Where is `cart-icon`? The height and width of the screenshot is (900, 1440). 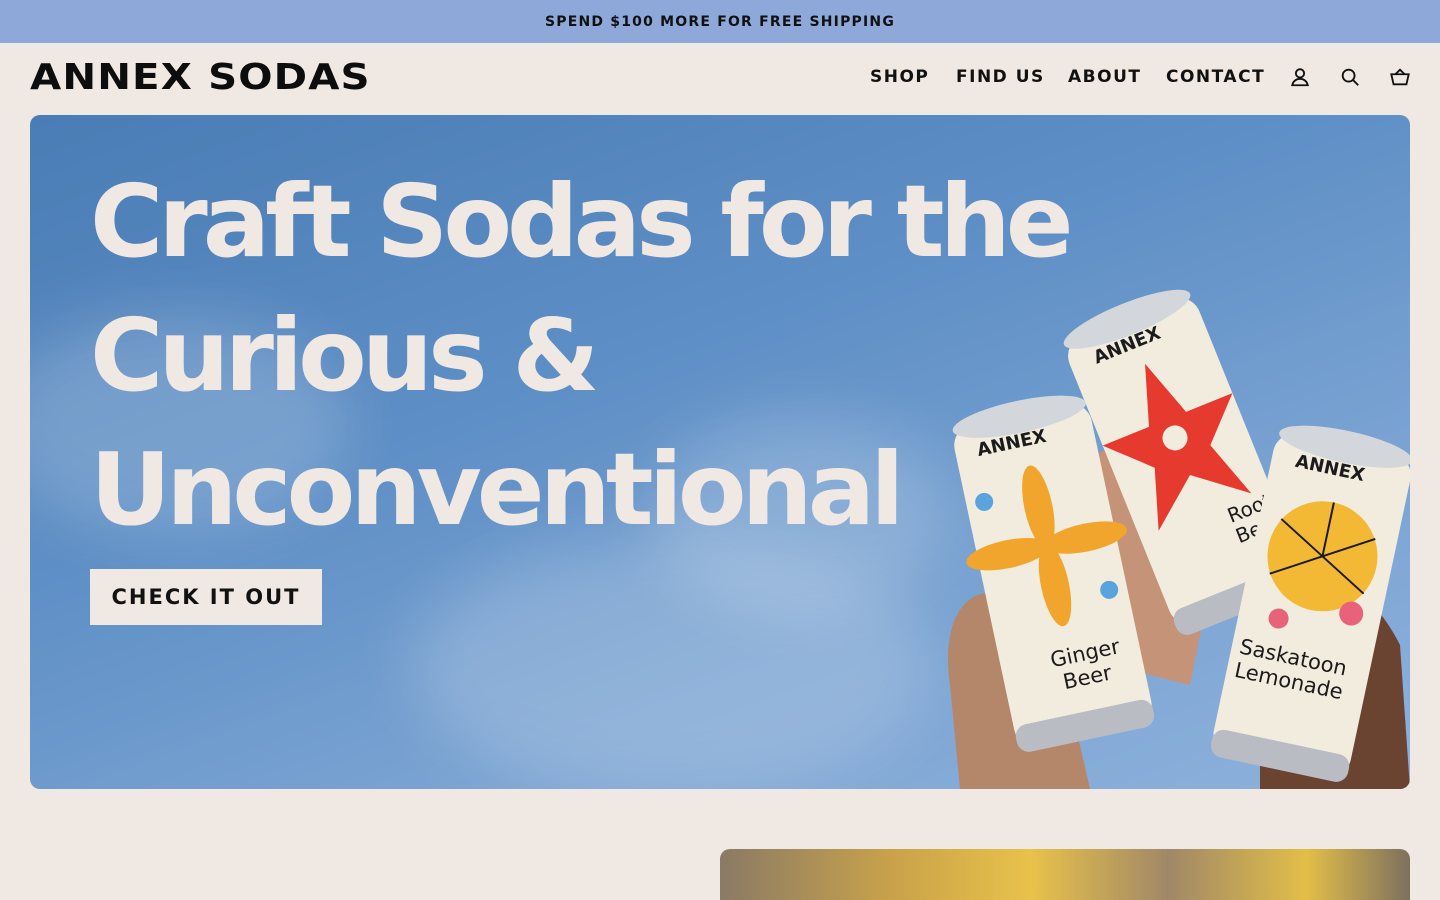
cart-icon is located at coordinates (1400, 77).